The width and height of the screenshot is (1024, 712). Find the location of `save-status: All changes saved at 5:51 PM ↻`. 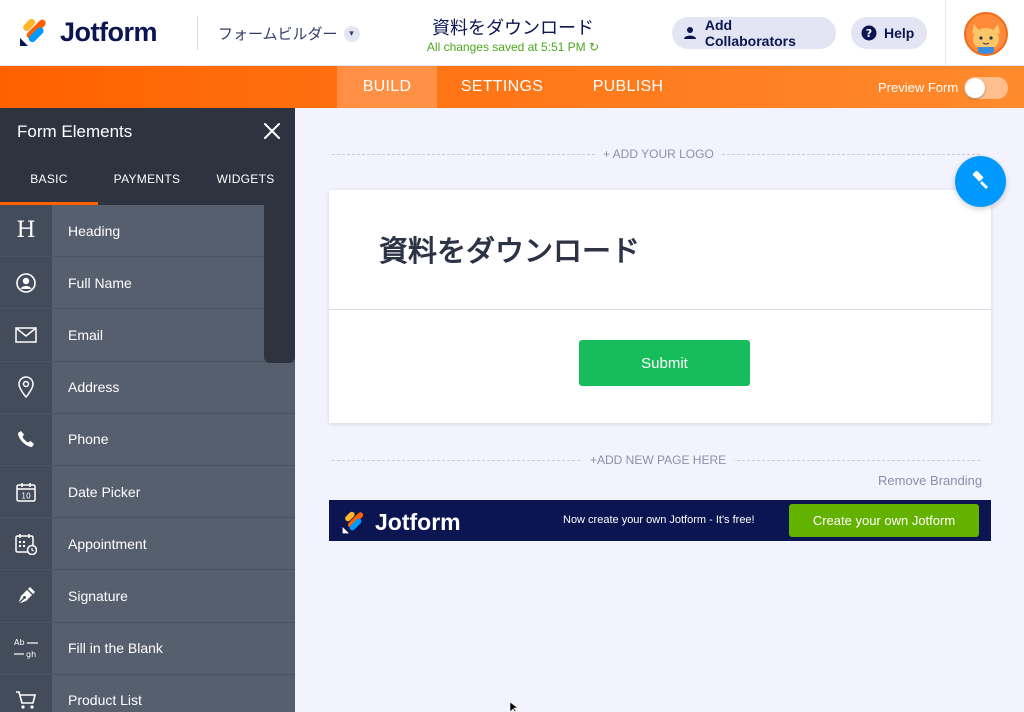

save-status: All changes saved at 5:51 PM ↻ is located at coordinates (513, 47).